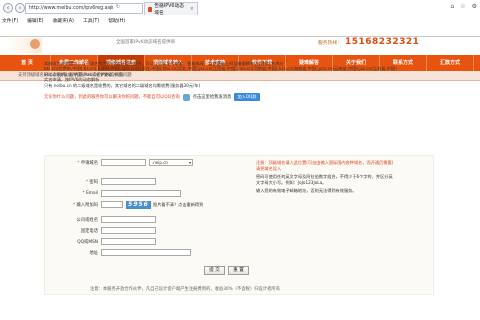 Image resolution: width=480 pixels, height=320 pixels. Describe the element at coordinates (90, 193) in the screenshot. I see `field-label-email: * Email` at that location.